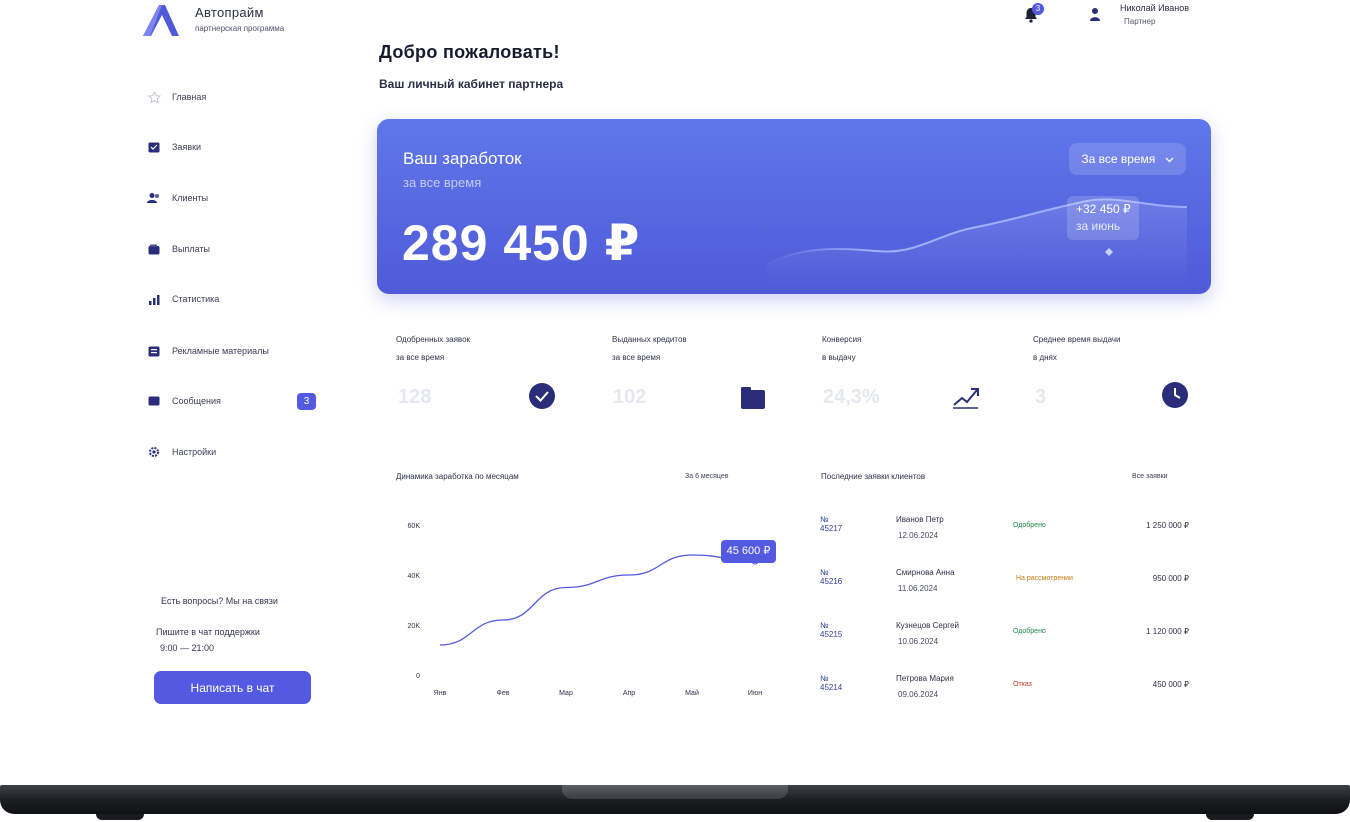 This screenshot has width=1350, height=822. I want to click on support-hours: 9:00 — 21:00, so click(187, 648).